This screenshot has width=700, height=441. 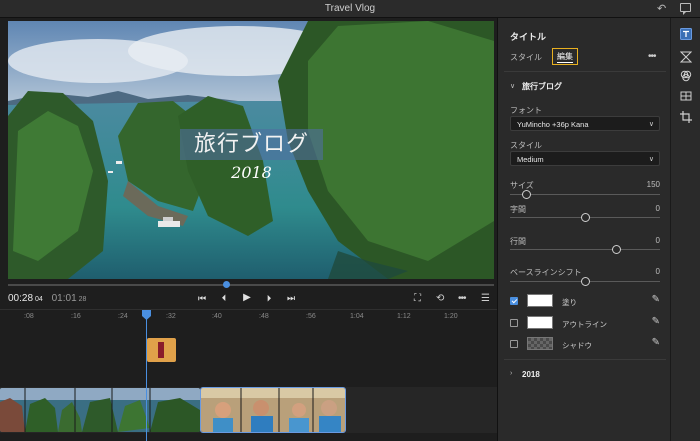 What do you see at coordinates (585, 158) in the screenshot?
I see `style-dropdown: Medium ∨` at bounding box center [585, 158].